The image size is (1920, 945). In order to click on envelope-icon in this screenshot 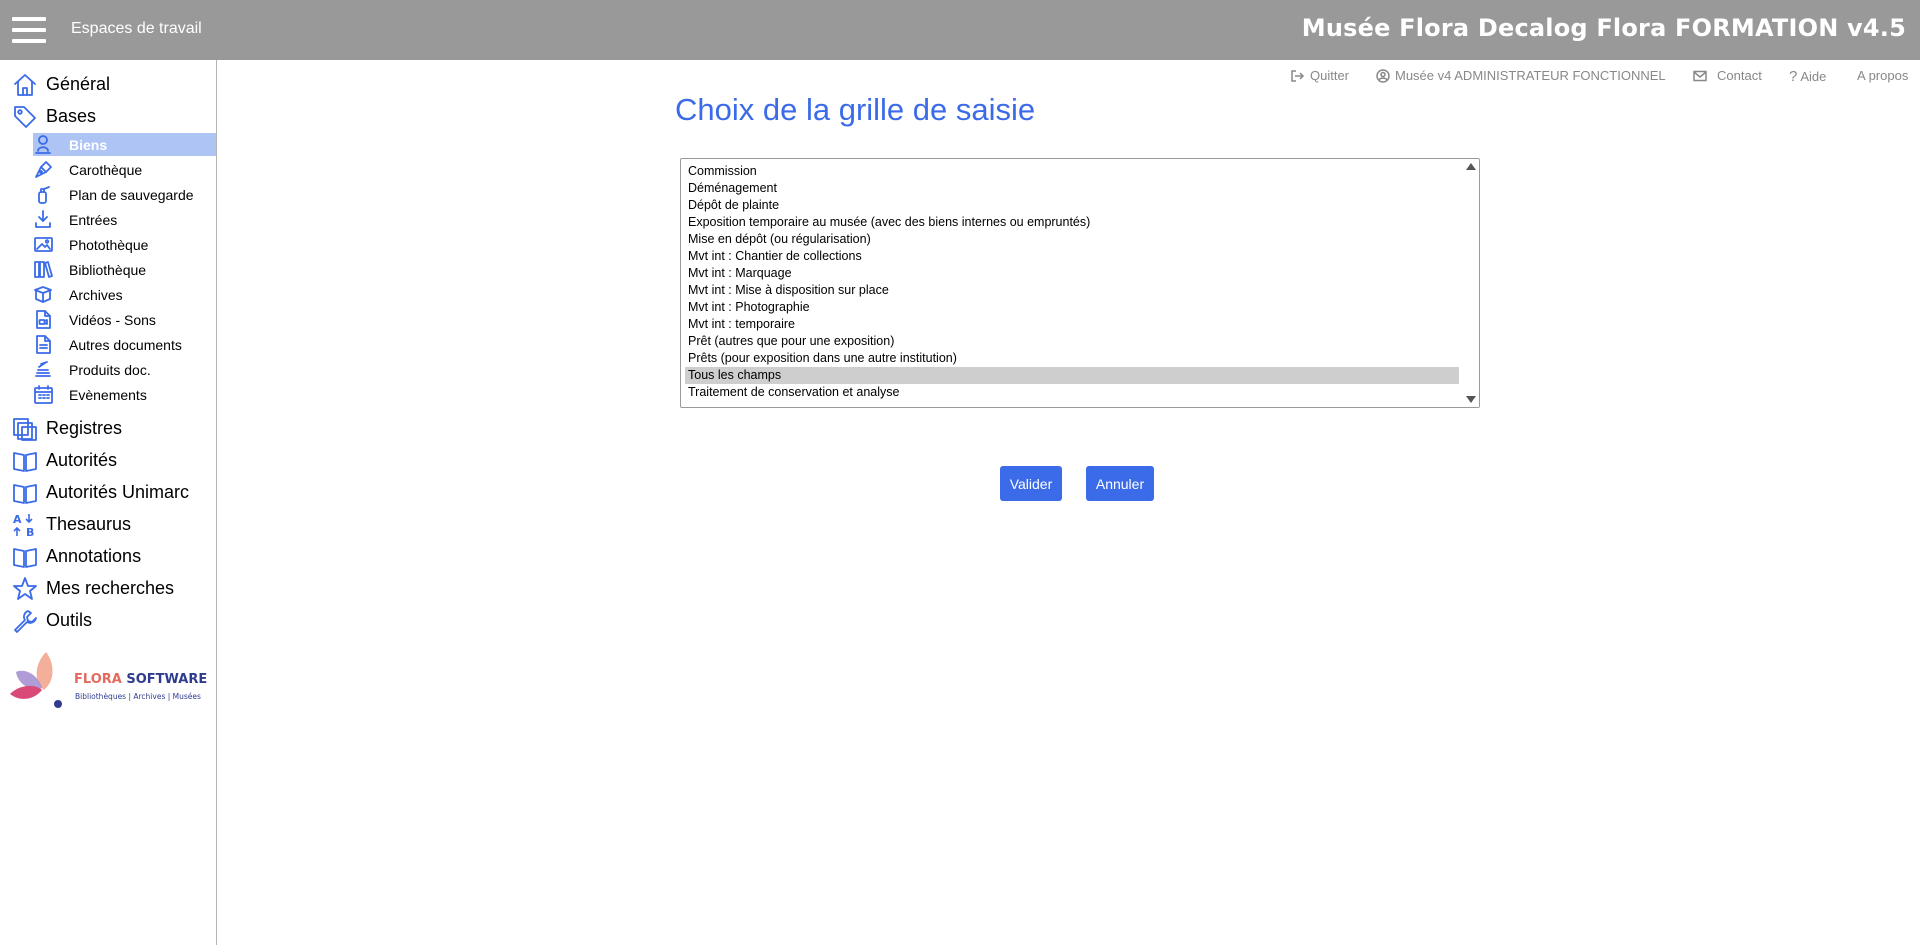, I will do `click(1700, 75)`.